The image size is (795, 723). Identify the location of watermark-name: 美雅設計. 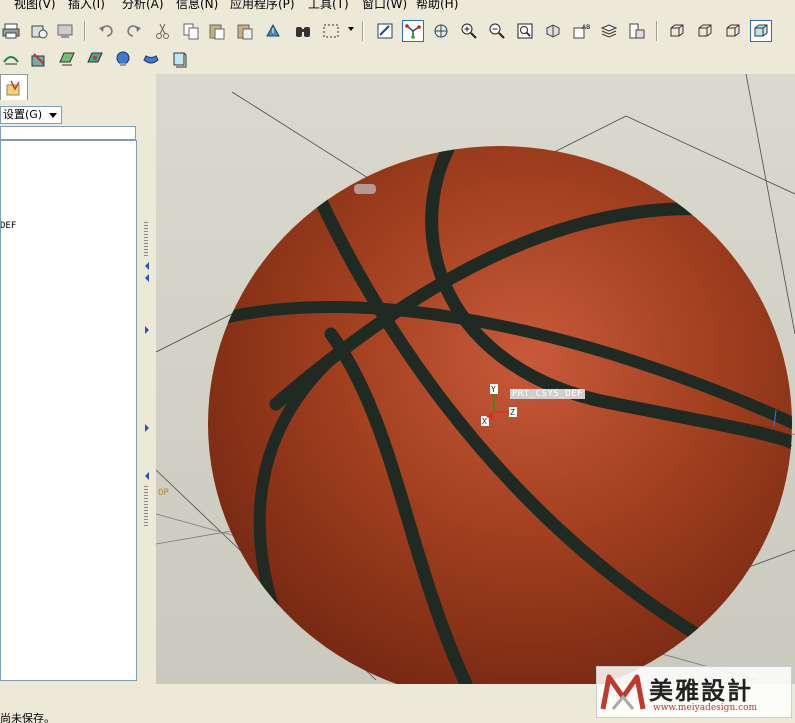
(701, 691).